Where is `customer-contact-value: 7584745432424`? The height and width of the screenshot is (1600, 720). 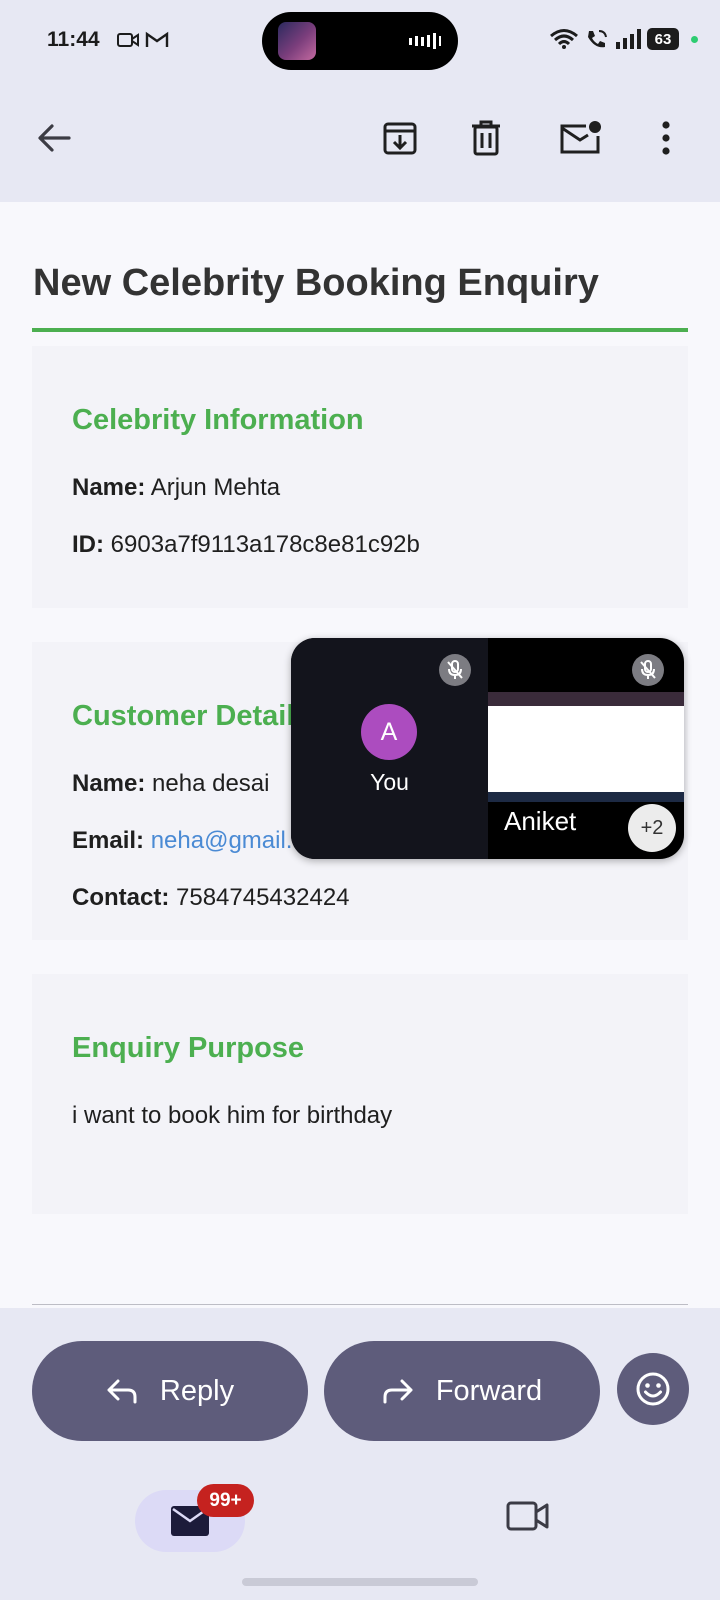
customer-contact-value: 7584745432424 is located at coordinates (263, 897).